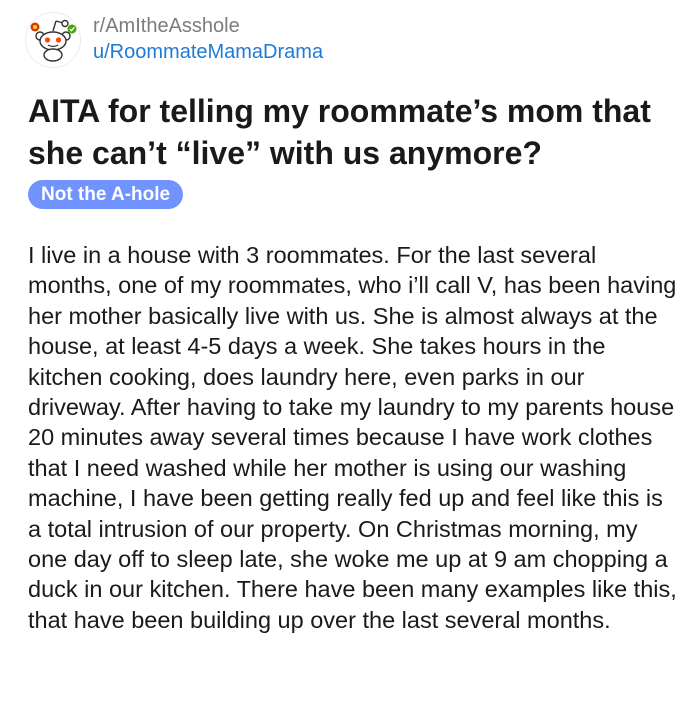 This screenshot has height=708, width=700. I want to click on reddit-snoo-icon, so click(53, 40).